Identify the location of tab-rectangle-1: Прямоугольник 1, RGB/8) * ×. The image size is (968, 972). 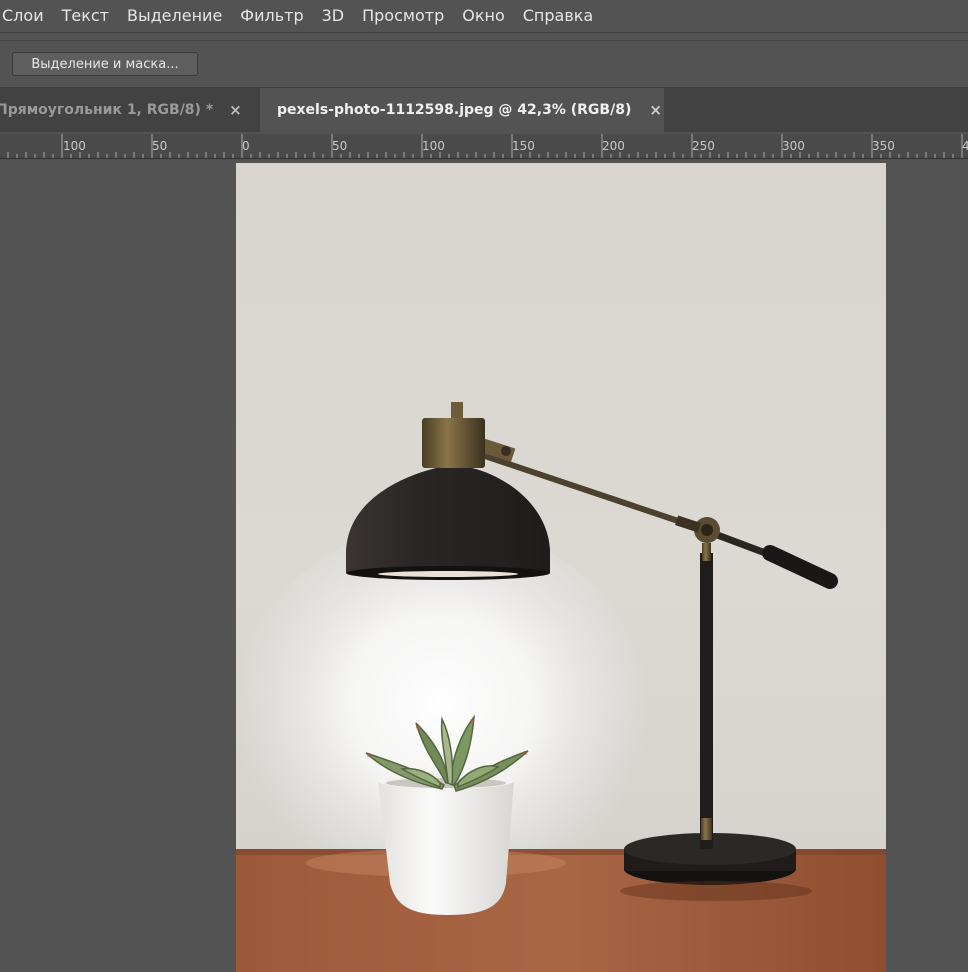
(129, 110).